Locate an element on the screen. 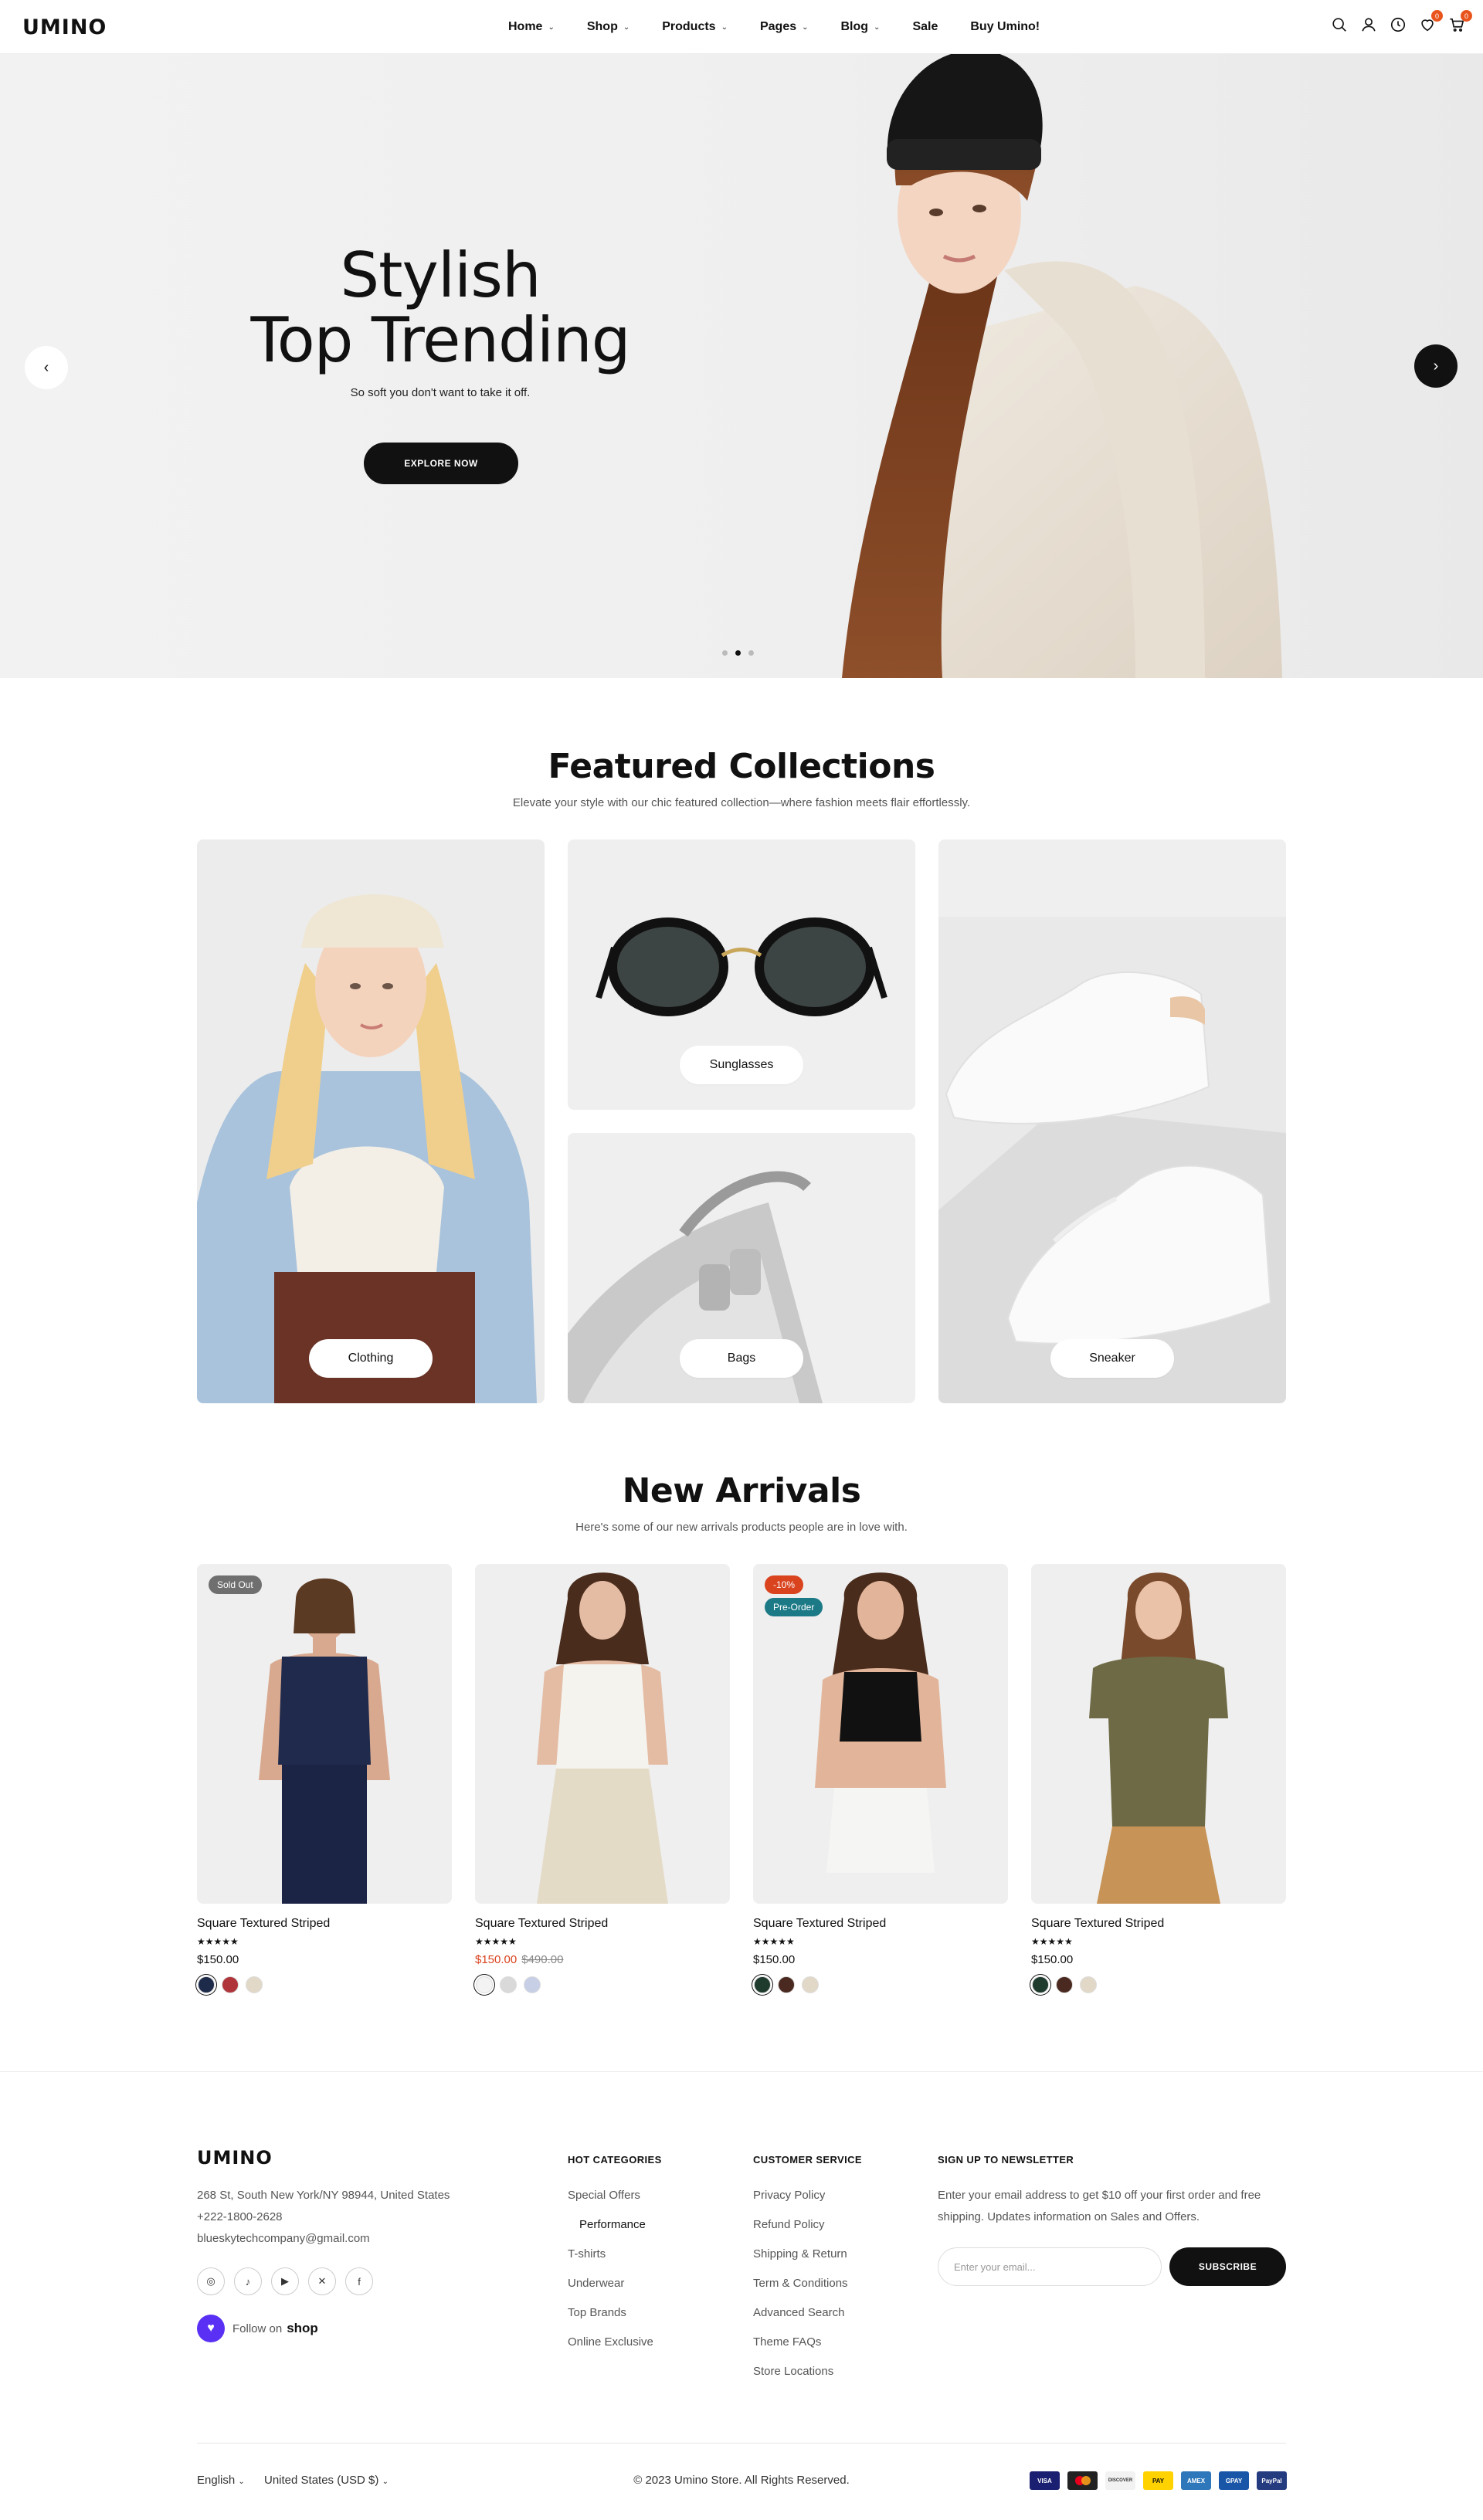 Image resolution: width=1483 pixels, height=2520 pixels. nav-shop: Shop ⌄ is located at coordinates (608, 27).